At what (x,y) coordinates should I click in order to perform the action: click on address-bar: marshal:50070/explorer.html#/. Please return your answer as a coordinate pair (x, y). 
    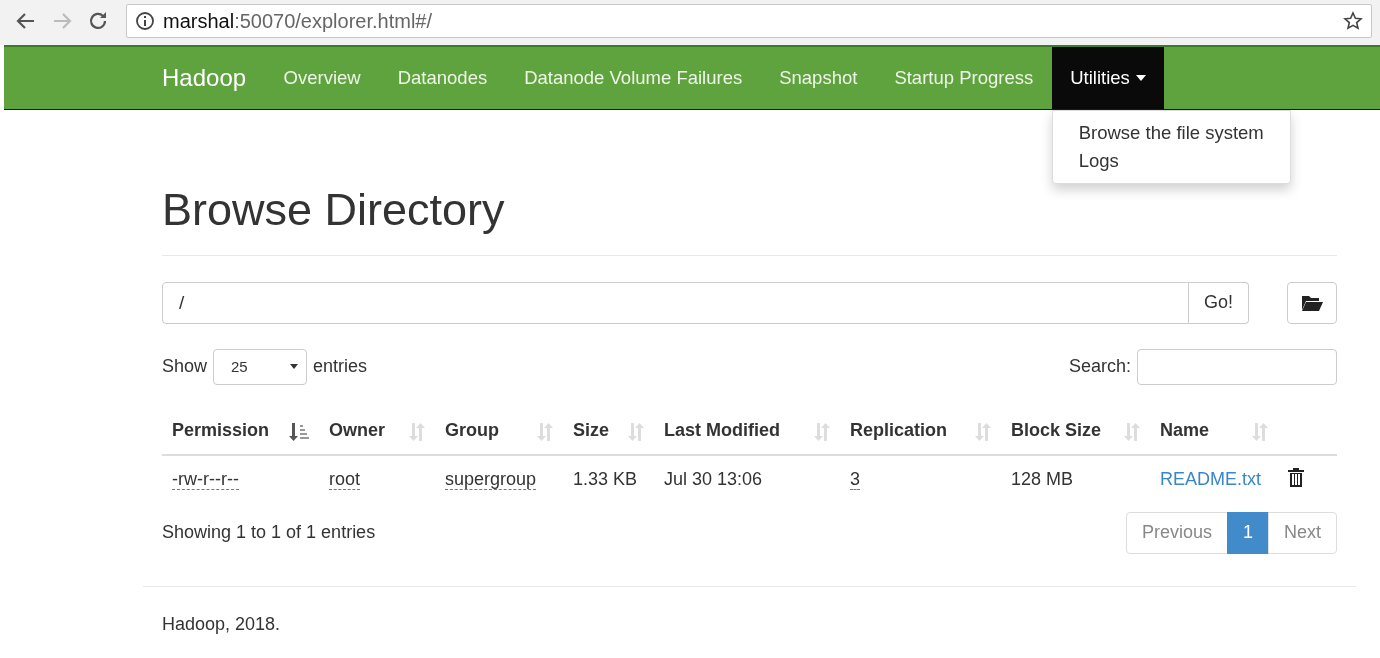
    Looking at the image, I should click on (749, 21).